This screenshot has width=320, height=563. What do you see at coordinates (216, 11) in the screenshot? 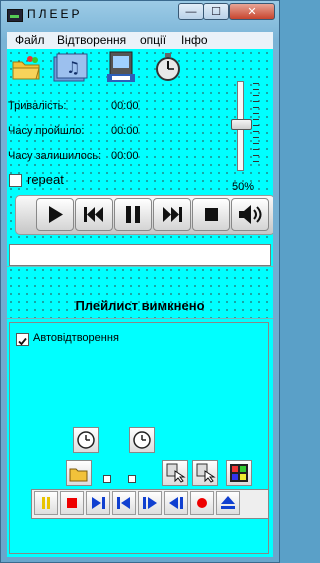
I see `maximize-button: ☐` at bounding box center [216, 11].